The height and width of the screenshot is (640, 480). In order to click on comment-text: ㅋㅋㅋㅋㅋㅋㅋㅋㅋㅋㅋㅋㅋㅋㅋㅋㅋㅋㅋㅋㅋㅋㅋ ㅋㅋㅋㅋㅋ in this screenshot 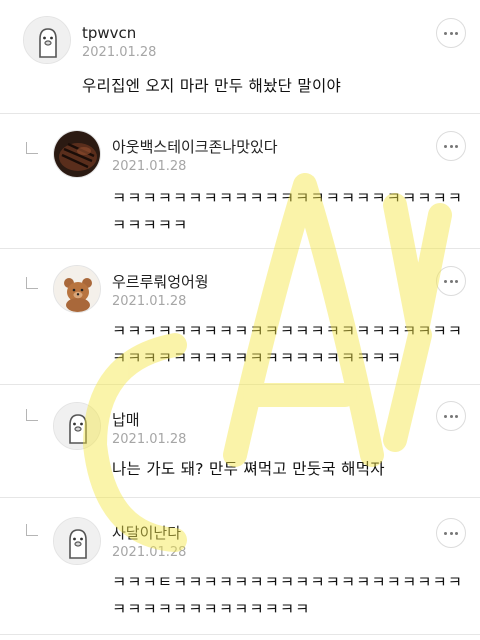, I will do `click(287, 212)`.